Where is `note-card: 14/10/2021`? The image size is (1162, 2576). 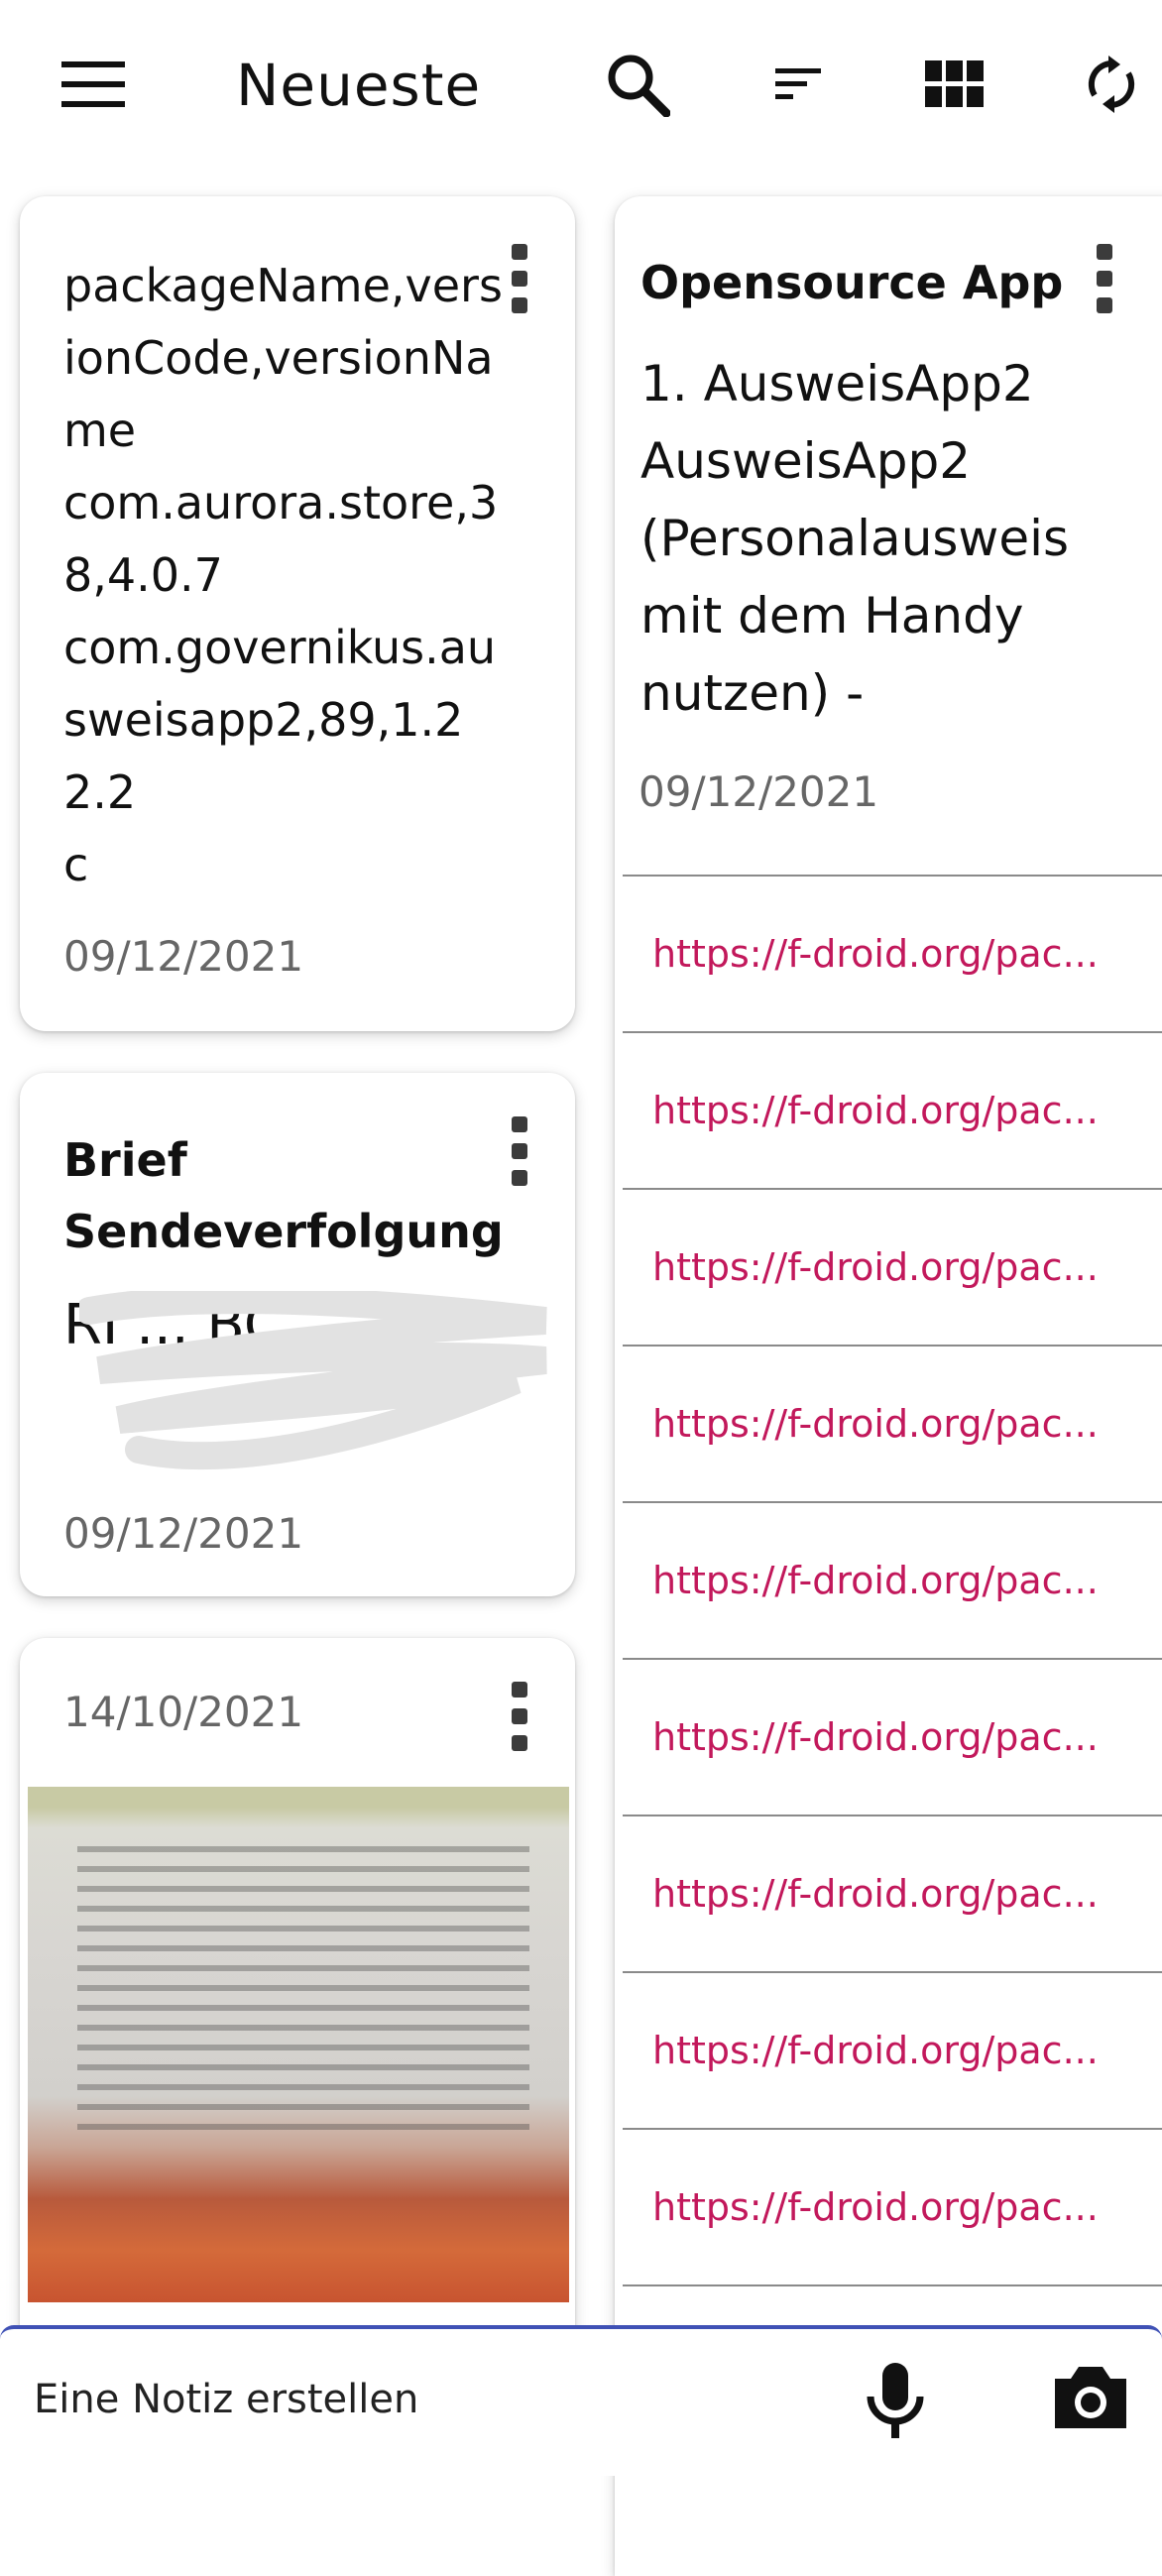 note-card: 14/10/2021 is located at coordinates (297, 2015).